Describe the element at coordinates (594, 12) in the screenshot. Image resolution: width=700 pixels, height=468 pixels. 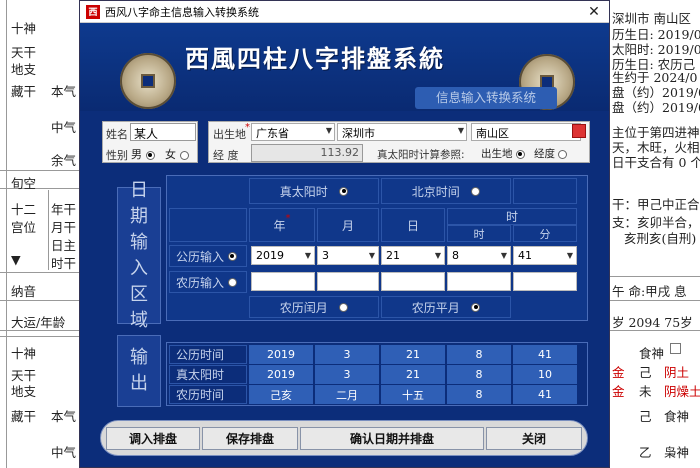
I see `close-icon: ✕` at that location.